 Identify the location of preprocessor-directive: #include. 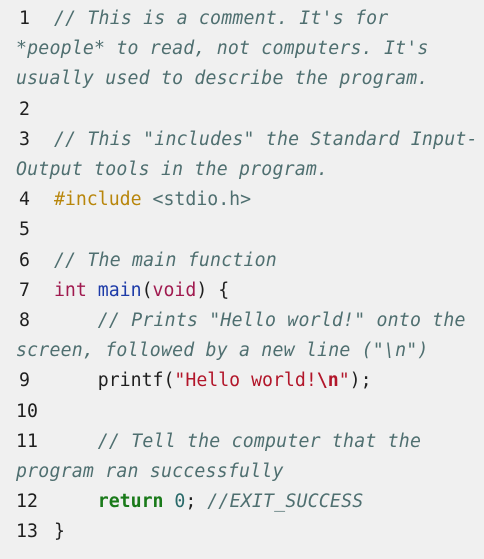
(97, 200).